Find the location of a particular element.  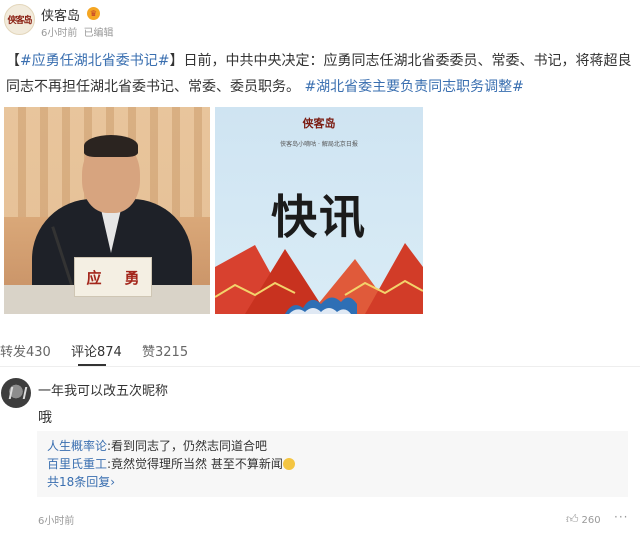

reply-text: :竟然觉得理所当然 甚至不算新闻 is located at coordinates (195, 464).